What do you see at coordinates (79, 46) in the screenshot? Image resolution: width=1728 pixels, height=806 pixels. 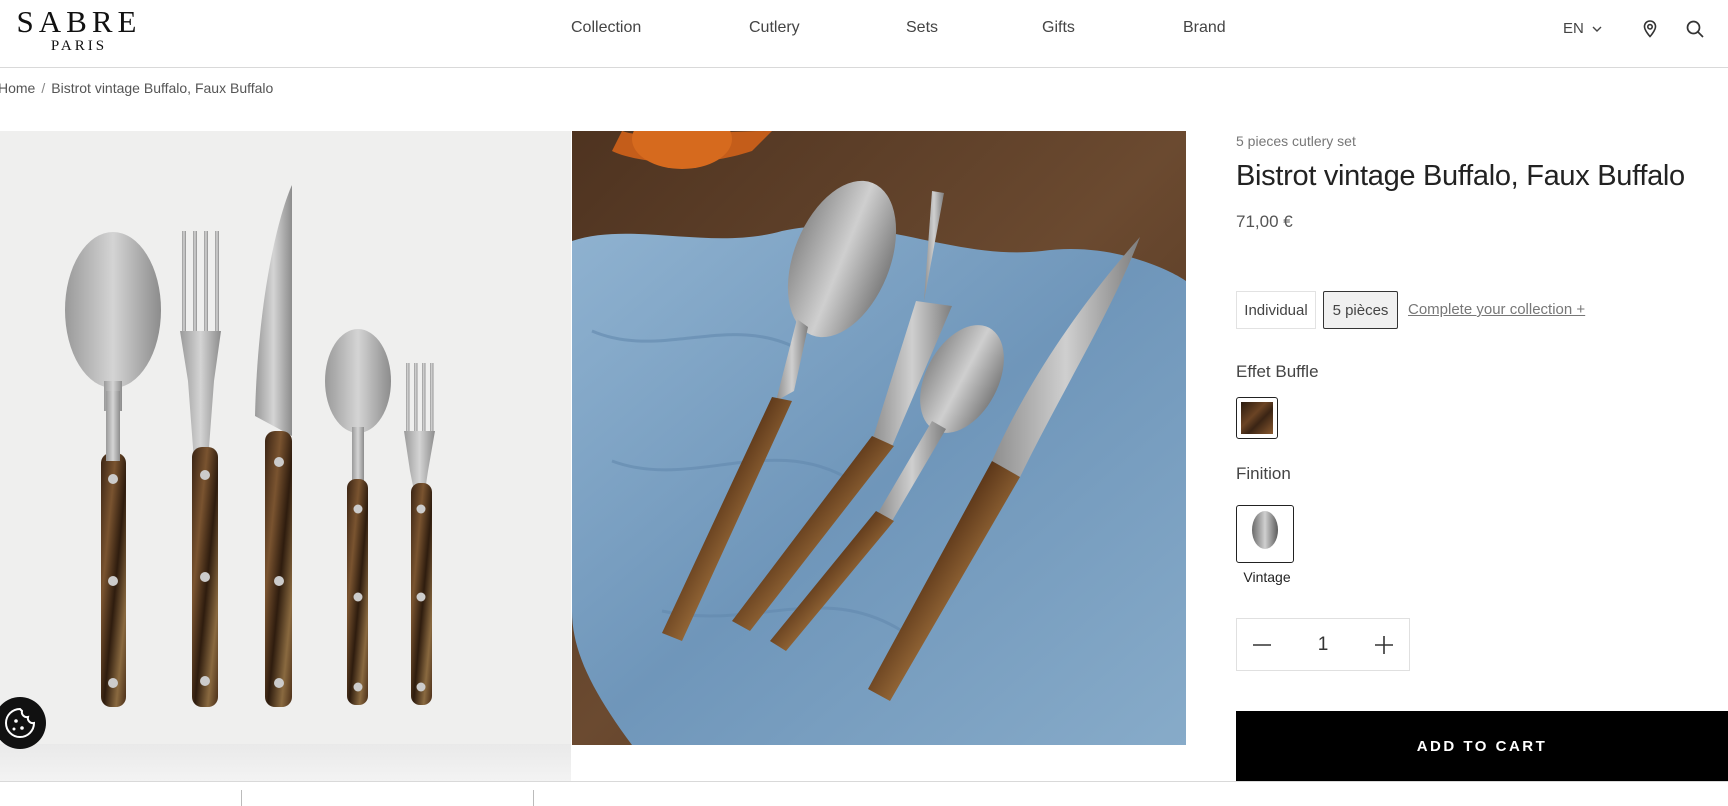 I see `logo-subtitle: PARIS` at bounding box center [79, 46].